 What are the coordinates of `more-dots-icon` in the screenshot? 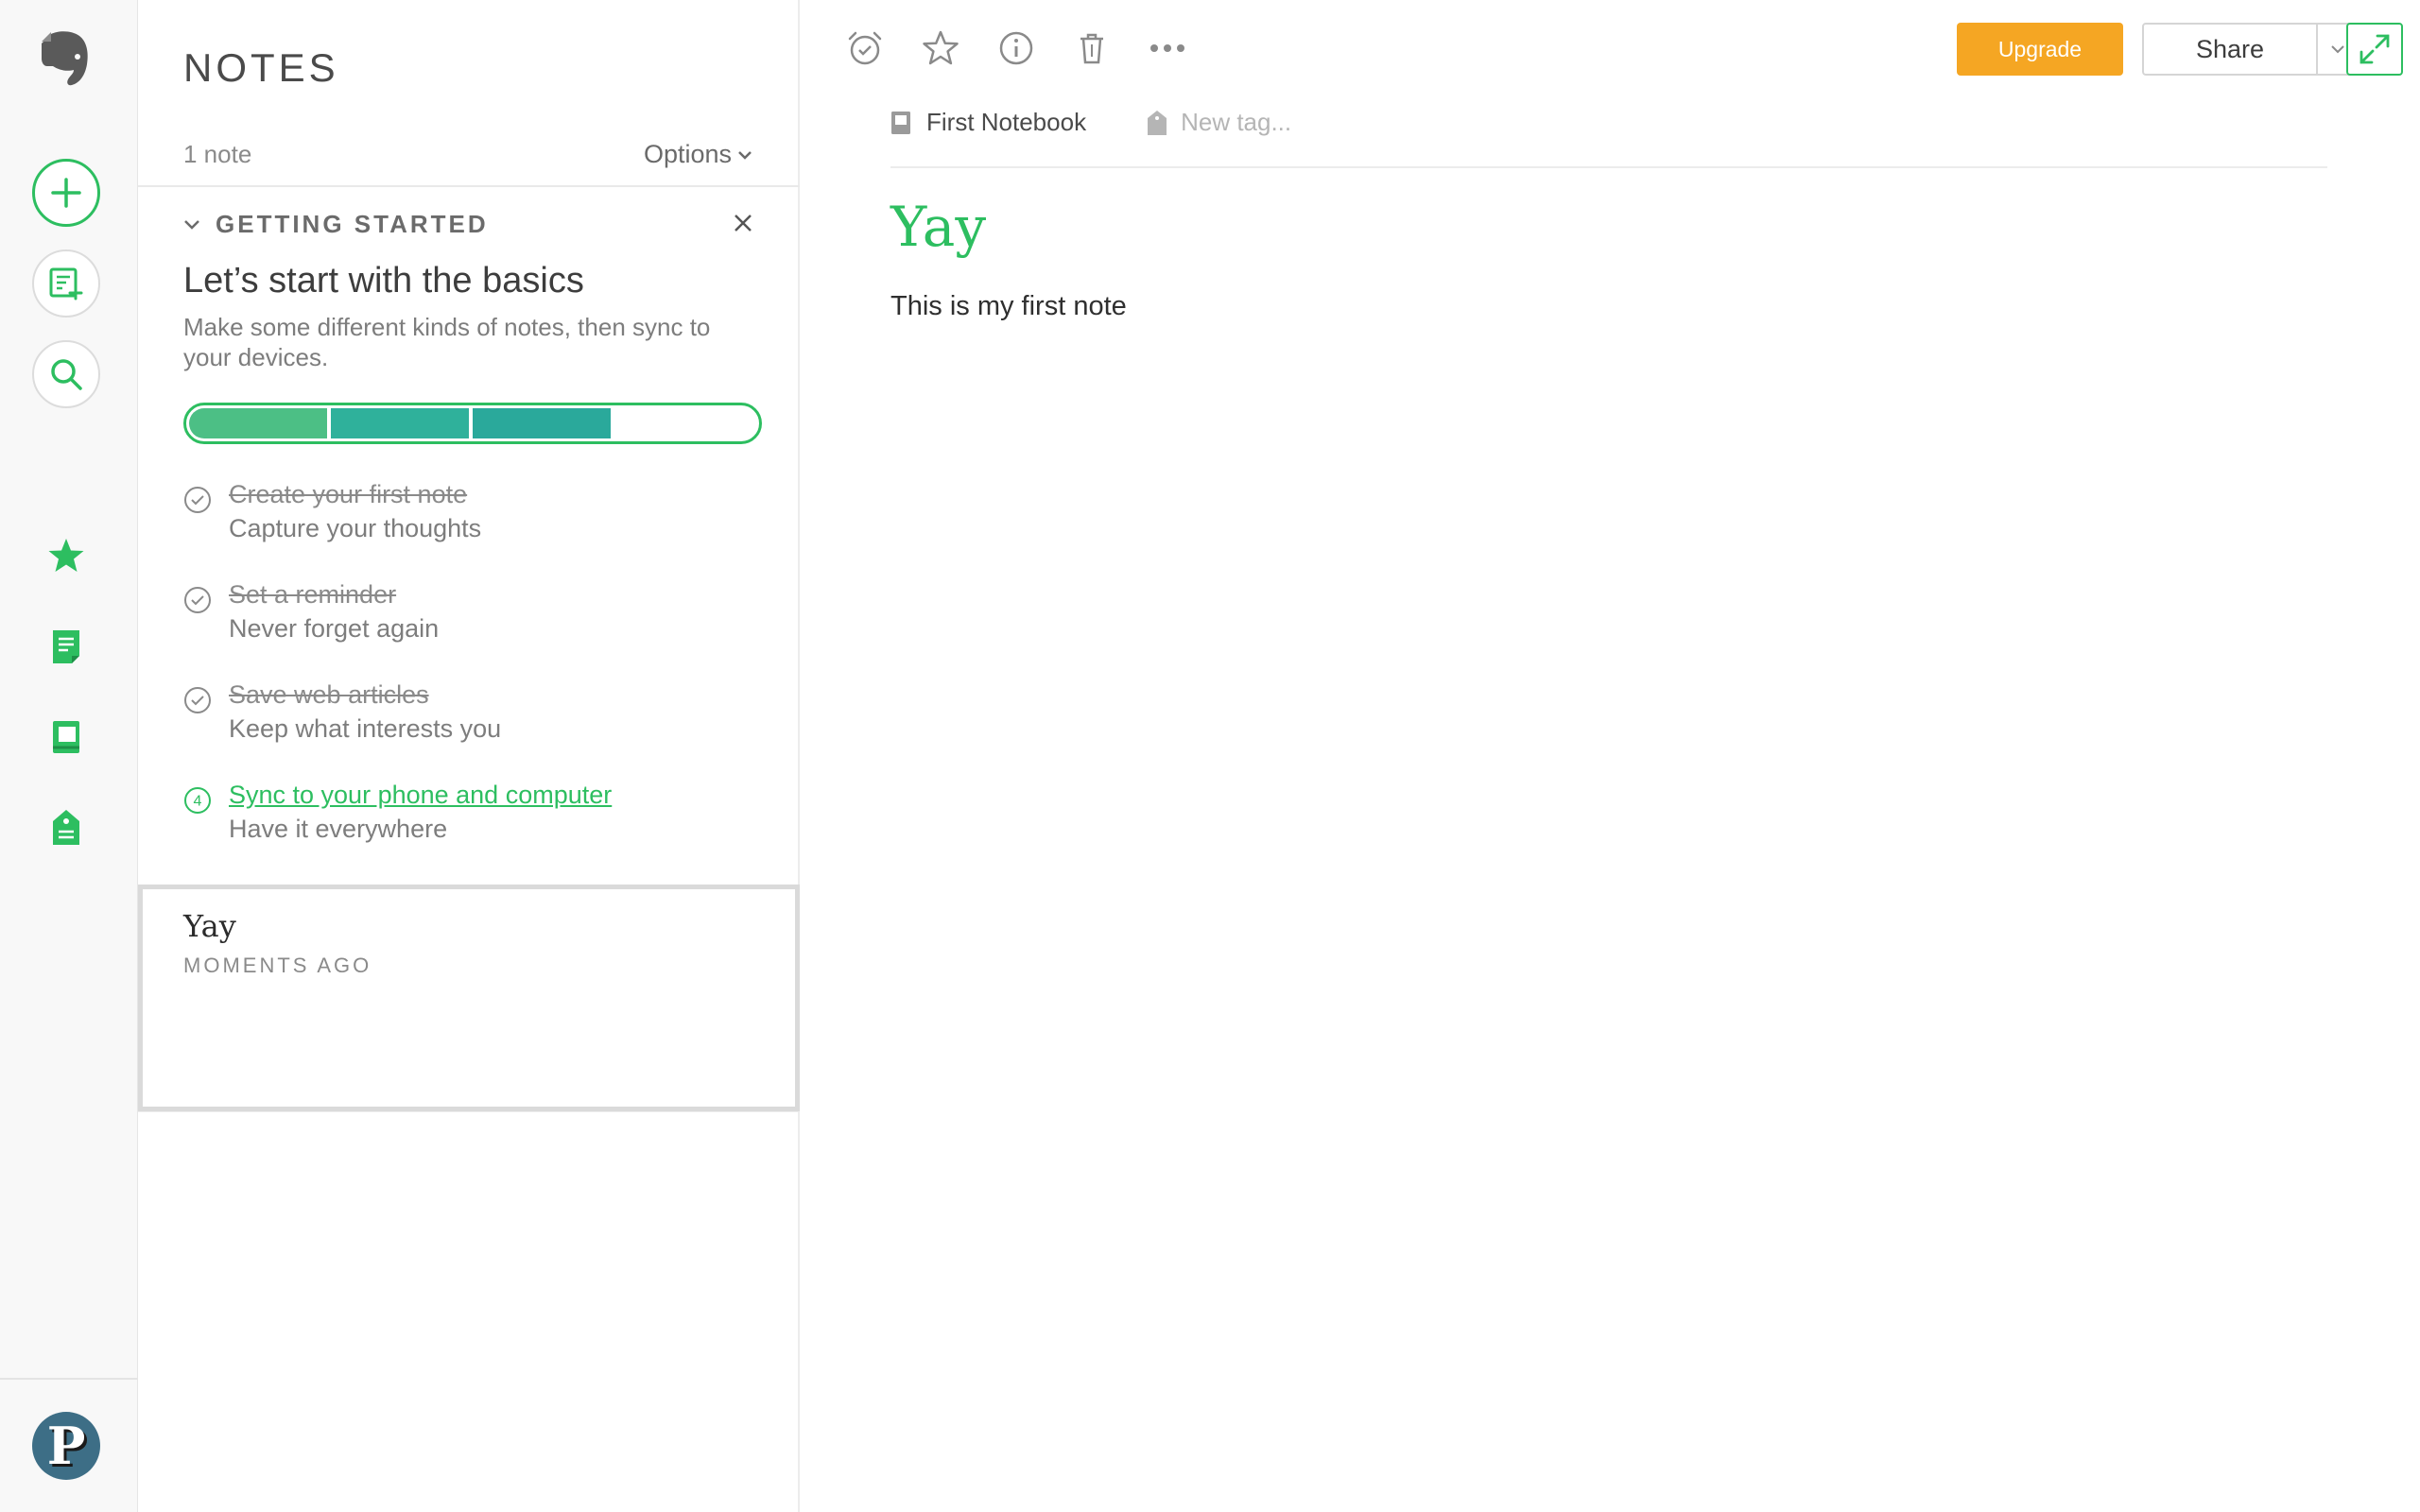 It's located at (1167, 48).